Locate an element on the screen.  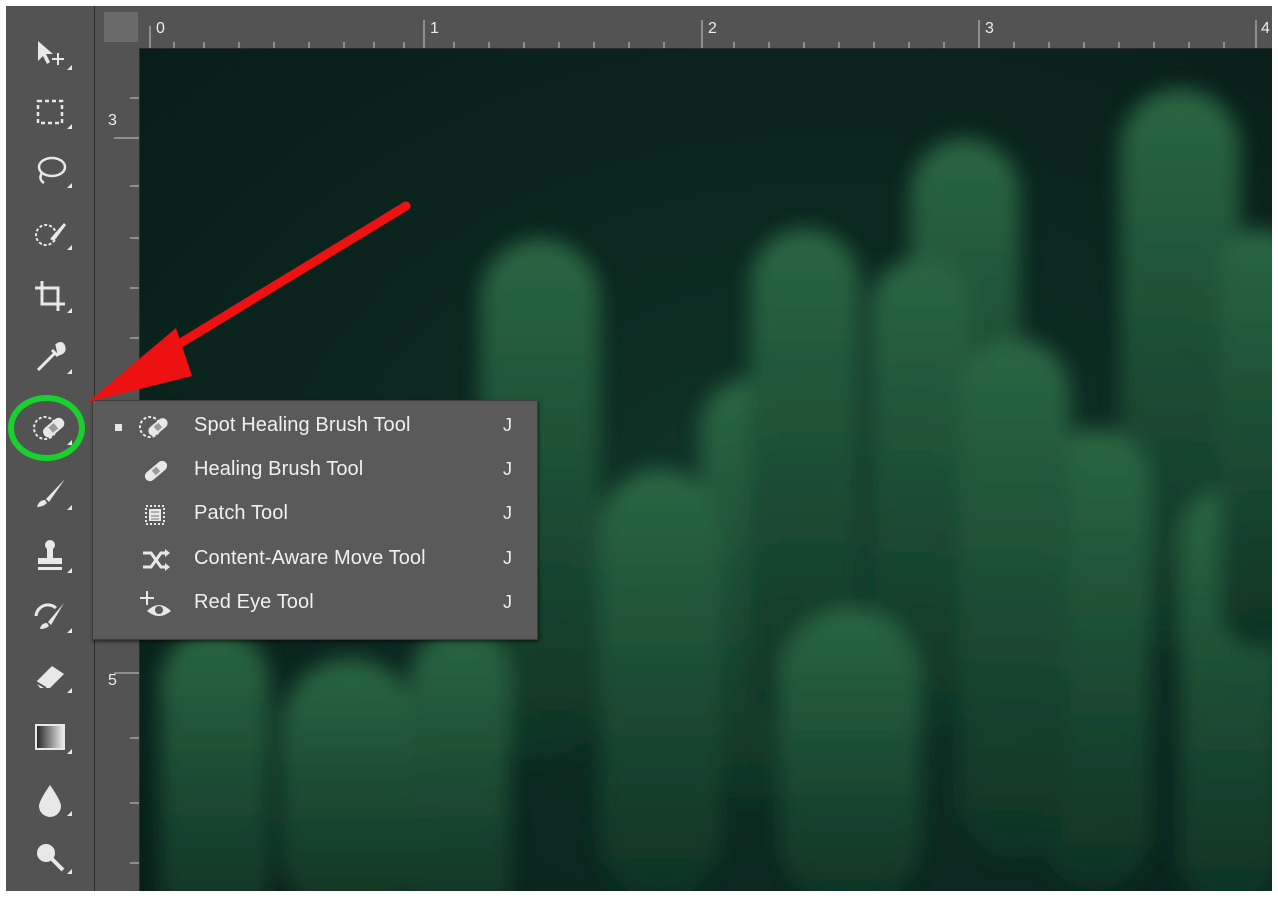
vruler-label-5: 5 is located at coordinates (112, 680).